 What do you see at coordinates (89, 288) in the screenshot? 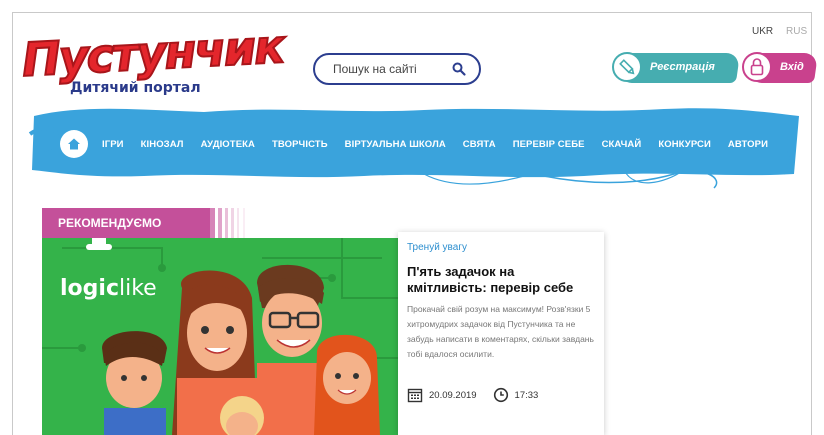
I see `hero-brand-bold: logic` at bounding box center [89, 288].